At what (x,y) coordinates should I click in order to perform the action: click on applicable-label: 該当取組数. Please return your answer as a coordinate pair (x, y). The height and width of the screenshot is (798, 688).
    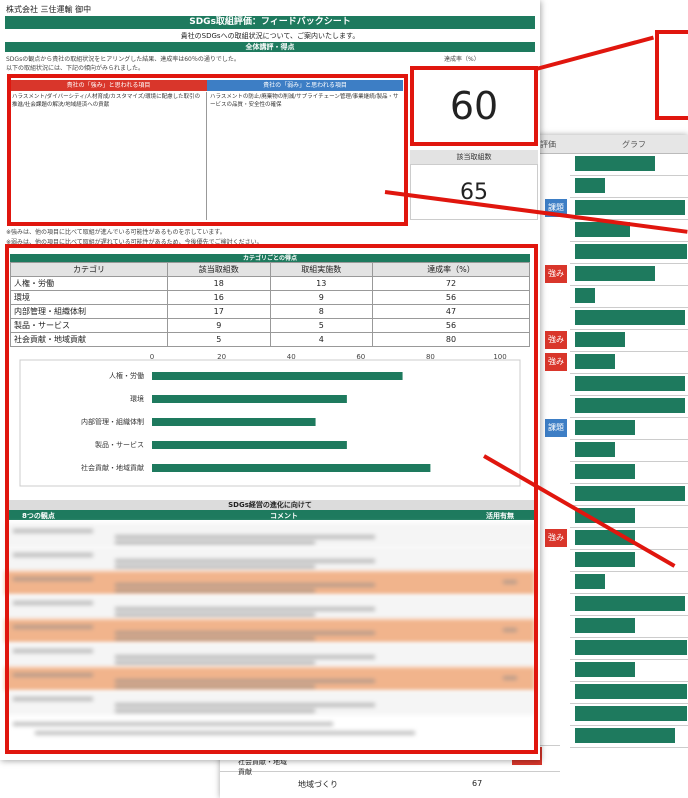
    Looking at the image, I should click on (474, 157).